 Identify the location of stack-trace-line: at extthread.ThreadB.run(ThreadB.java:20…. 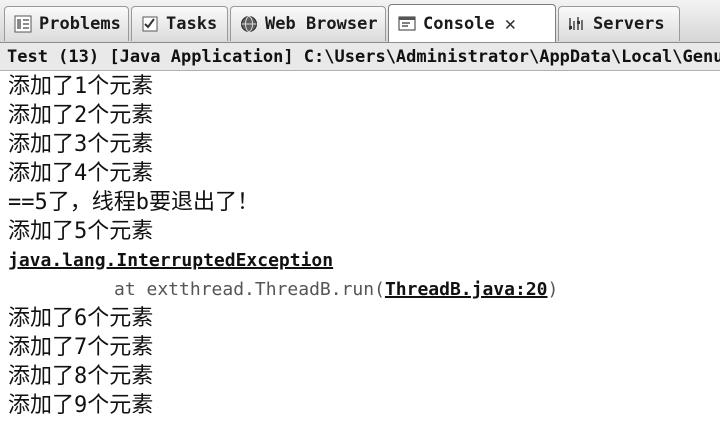
(364, 289).